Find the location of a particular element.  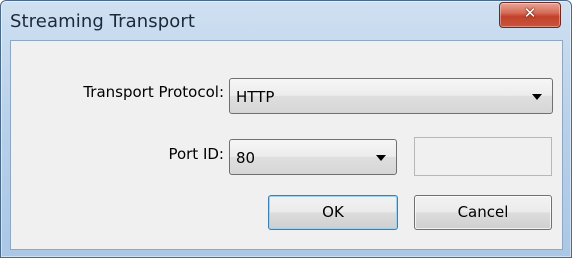

transport-protocol-label: Transport Protocol: is located at coordinates (153, 92).